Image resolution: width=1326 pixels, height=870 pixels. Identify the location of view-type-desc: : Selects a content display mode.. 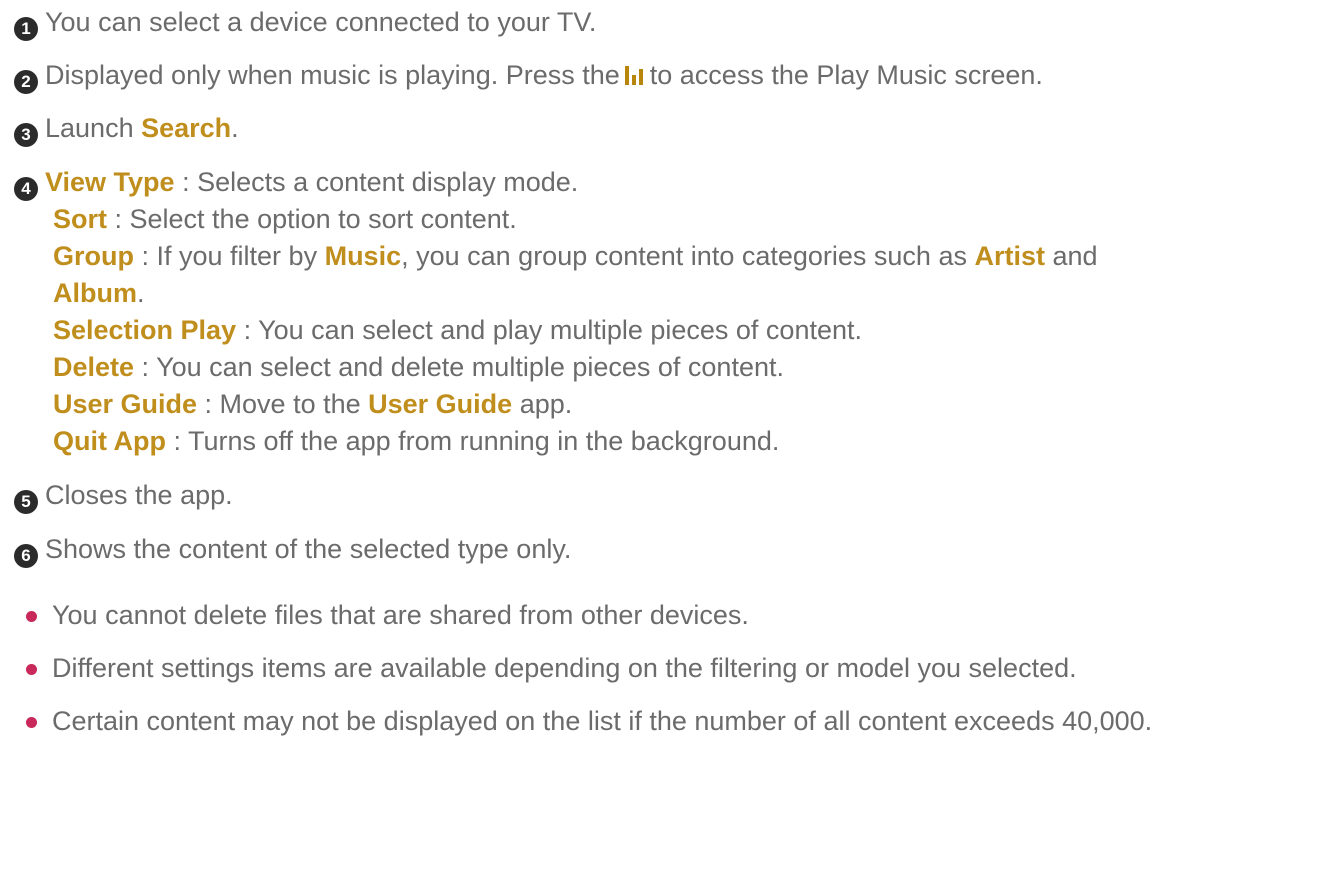
(376, 182).